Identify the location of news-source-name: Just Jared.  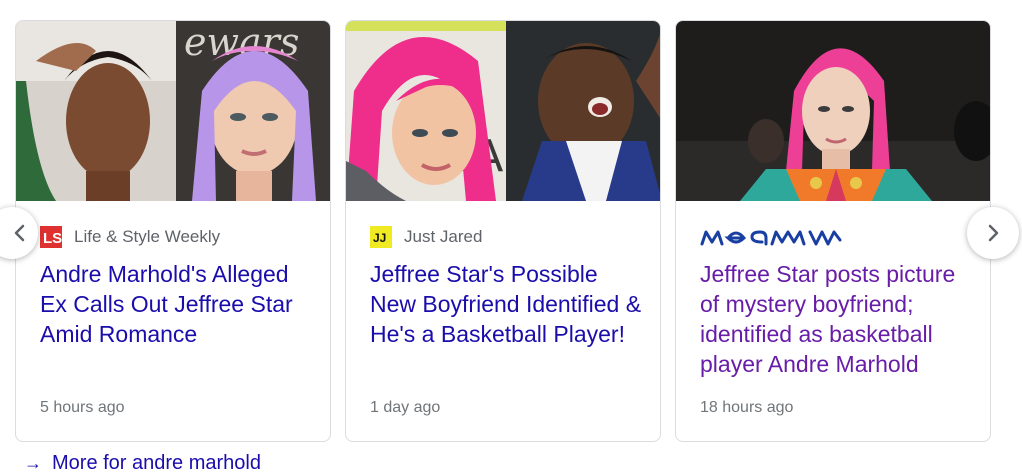
(443, 236).